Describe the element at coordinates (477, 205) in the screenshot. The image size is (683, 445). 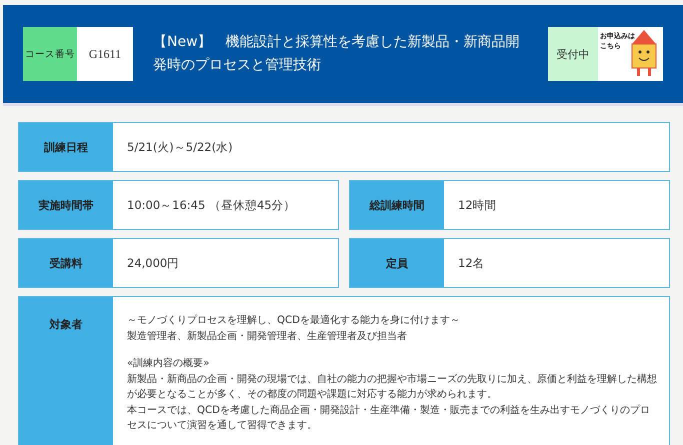
I see `field-value: 12時間` at that location.